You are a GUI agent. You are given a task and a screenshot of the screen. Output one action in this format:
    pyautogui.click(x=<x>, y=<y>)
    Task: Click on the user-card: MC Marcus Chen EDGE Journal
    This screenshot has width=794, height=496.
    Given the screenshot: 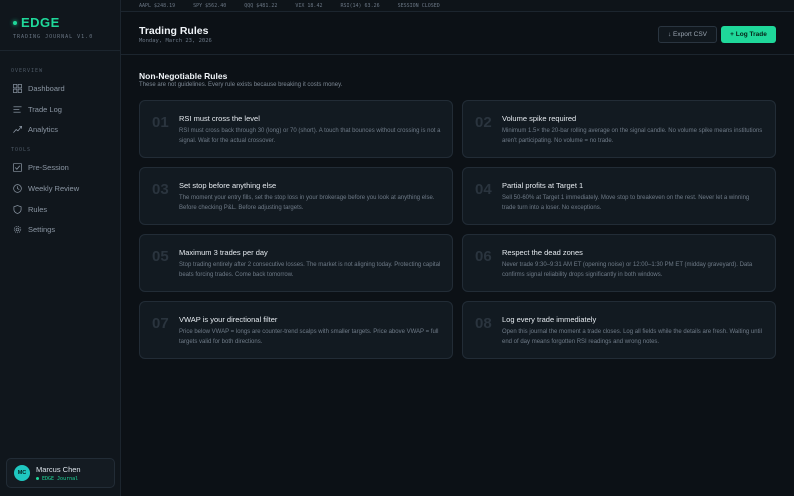 What is the action you would take?
    pyautogui.click(x=60, y=473)
    